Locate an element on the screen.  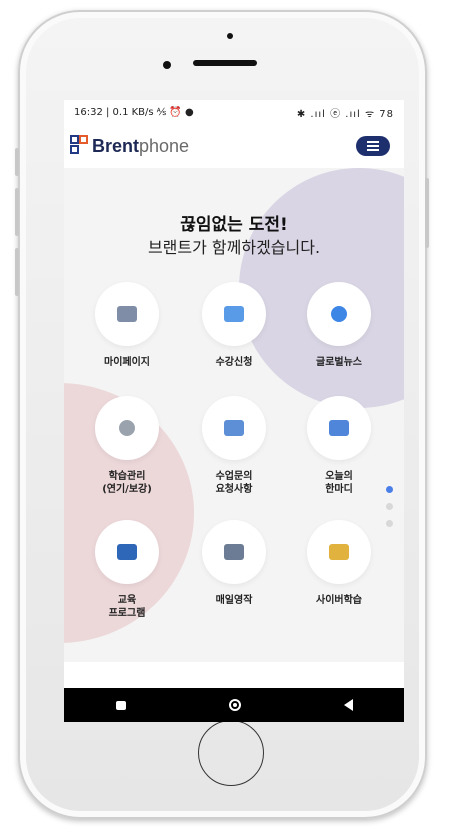
menu-item-label: 수업문의 요청사항 is located at coordinates (234, 483).